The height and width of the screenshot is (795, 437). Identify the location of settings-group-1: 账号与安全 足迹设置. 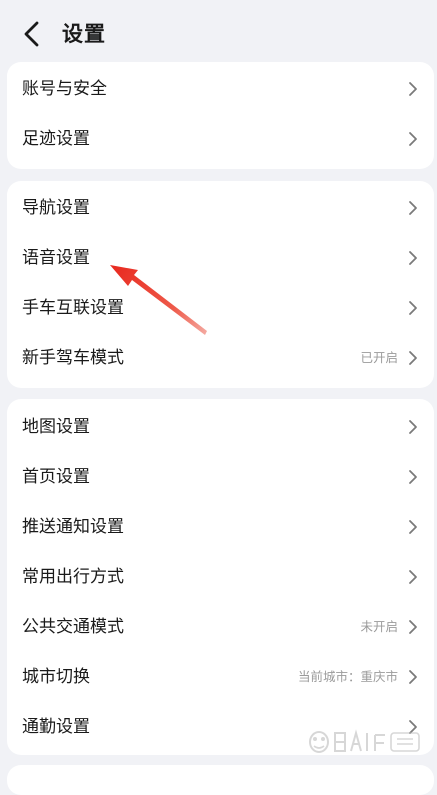
(220, 115).